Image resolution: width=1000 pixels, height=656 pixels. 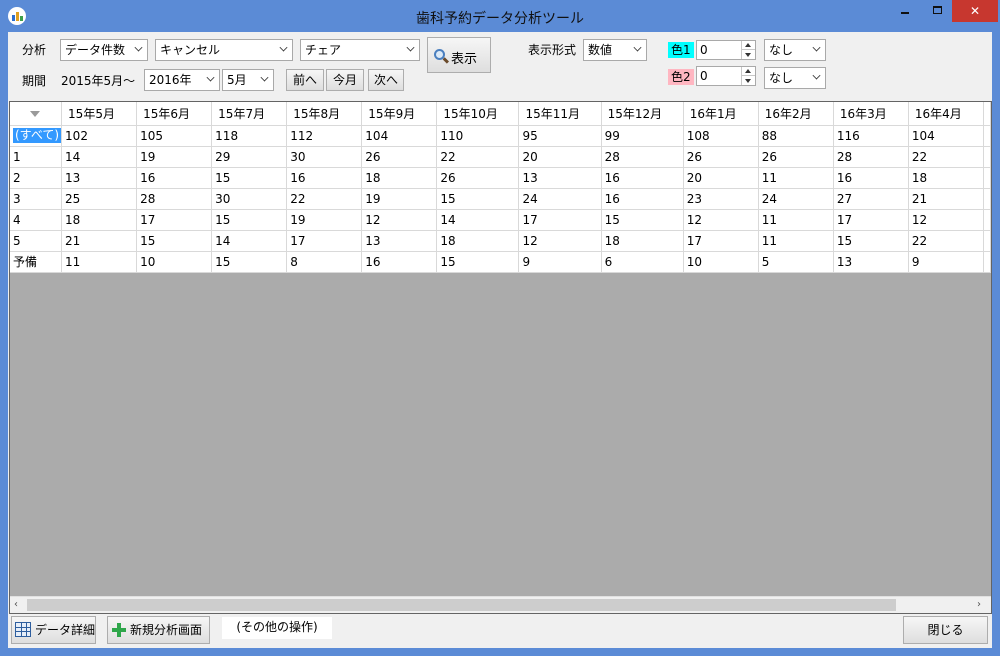 I want to click on table-cell: 99, so click(x=642, y=136).